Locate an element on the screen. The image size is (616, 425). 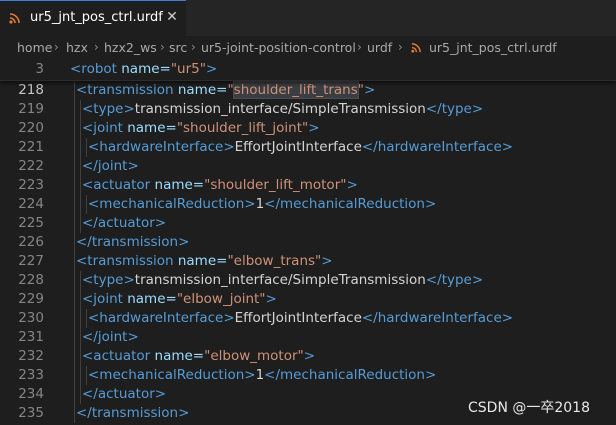
code-token: <transmission is located at coordinates (125, 90).